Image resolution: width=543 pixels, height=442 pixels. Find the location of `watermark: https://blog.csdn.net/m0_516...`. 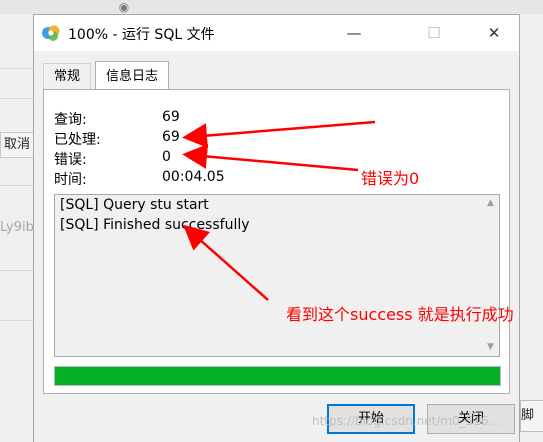

watermark: https://blog.csdn.net/m0_516... is located at coordinates (406, 421).